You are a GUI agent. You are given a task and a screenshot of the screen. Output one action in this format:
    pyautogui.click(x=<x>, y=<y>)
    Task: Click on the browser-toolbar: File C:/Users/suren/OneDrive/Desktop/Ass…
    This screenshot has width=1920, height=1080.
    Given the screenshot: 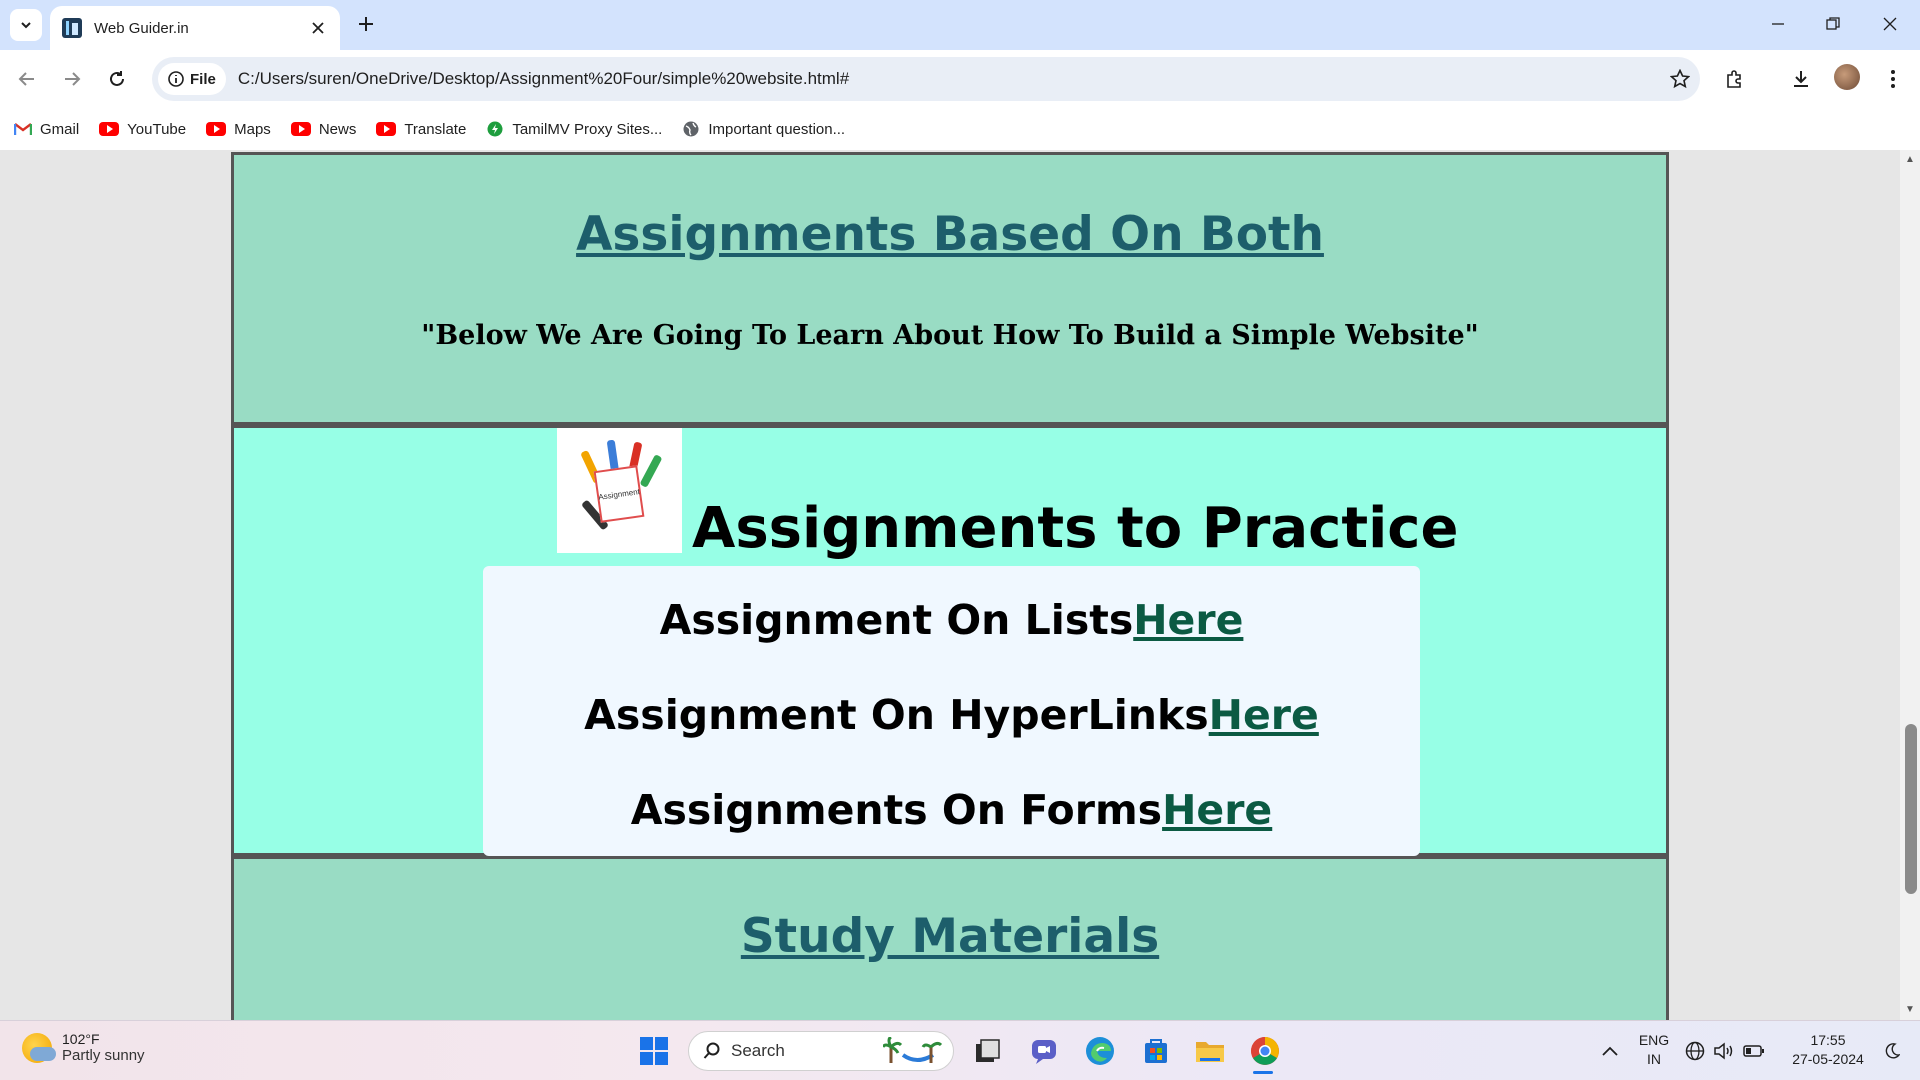 What is the action you would take?
    pyautogui.click(x=960, y=79)
    